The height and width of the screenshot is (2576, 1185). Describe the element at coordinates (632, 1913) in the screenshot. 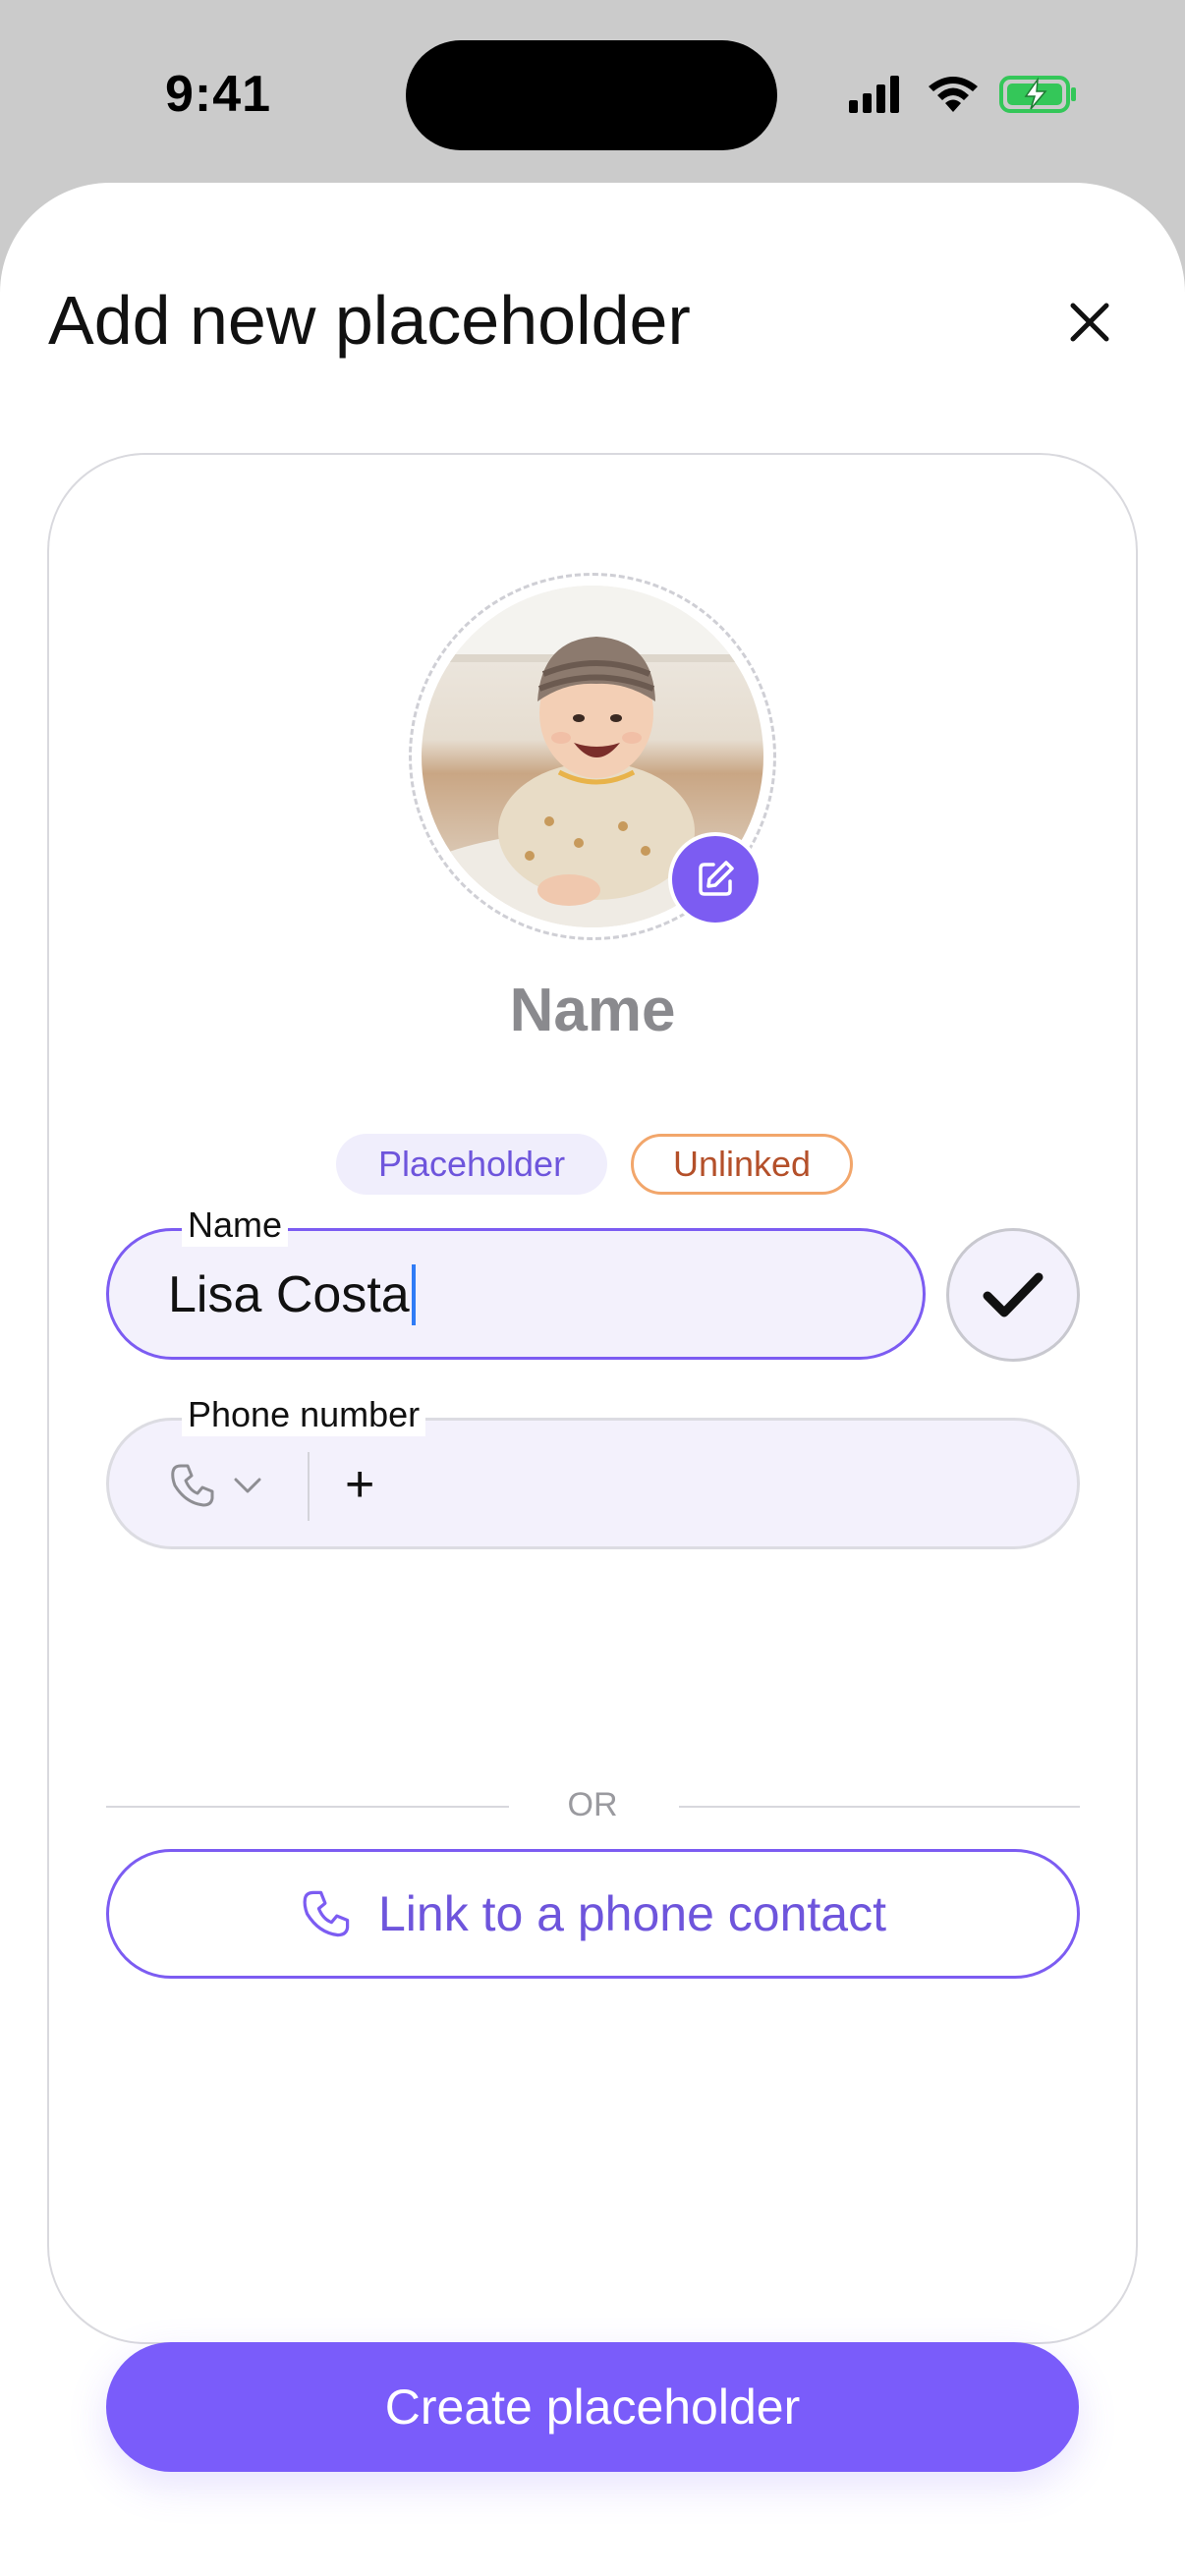

I see `link-phone-contact-label: Link to a phone contact` at that location.